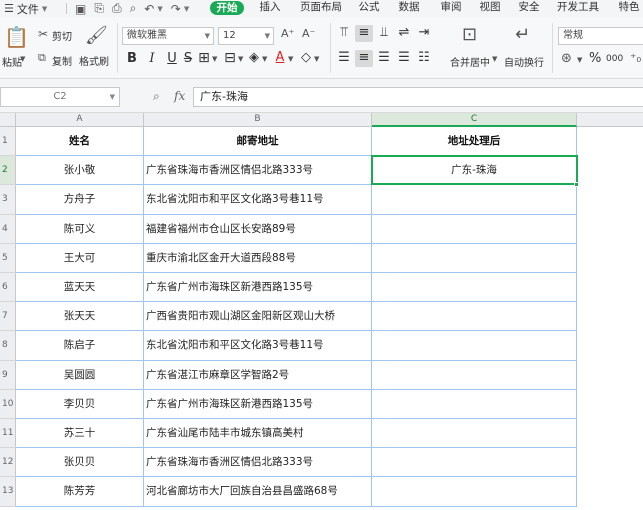  I want to click on cell-name: 蓝天天, so click(80, 288).